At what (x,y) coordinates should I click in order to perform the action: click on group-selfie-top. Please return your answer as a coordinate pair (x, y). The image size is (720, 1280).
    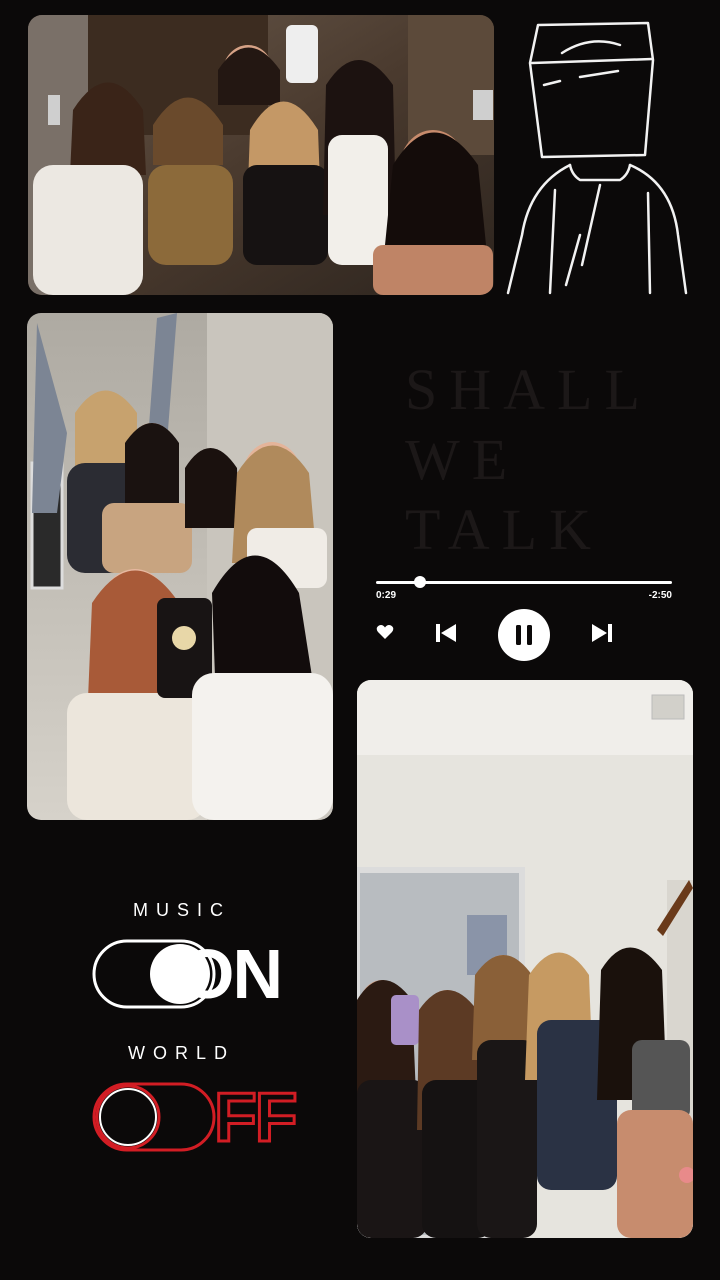
    Looking at the image, I should click on (261, 155).